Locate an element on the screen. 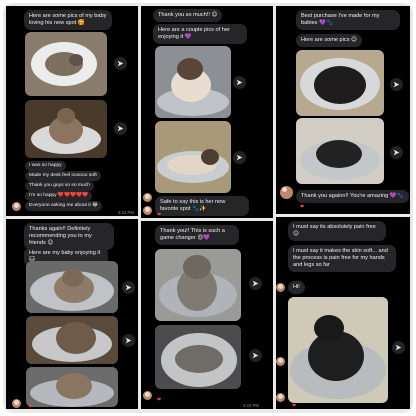 The image size is (416, 416). timestamp: 4:22 PM is located at coordinates (251, 405).